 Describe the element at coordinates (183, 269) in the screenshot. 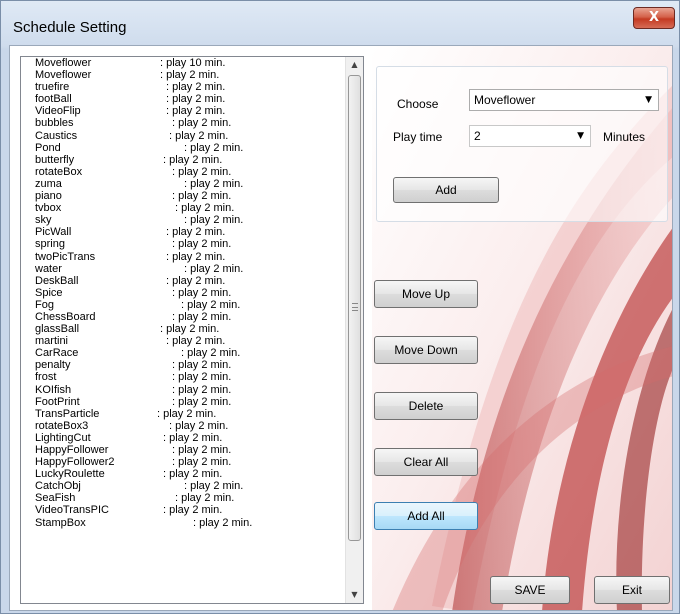

I see `list-item: water: play 2 min.` at that location.